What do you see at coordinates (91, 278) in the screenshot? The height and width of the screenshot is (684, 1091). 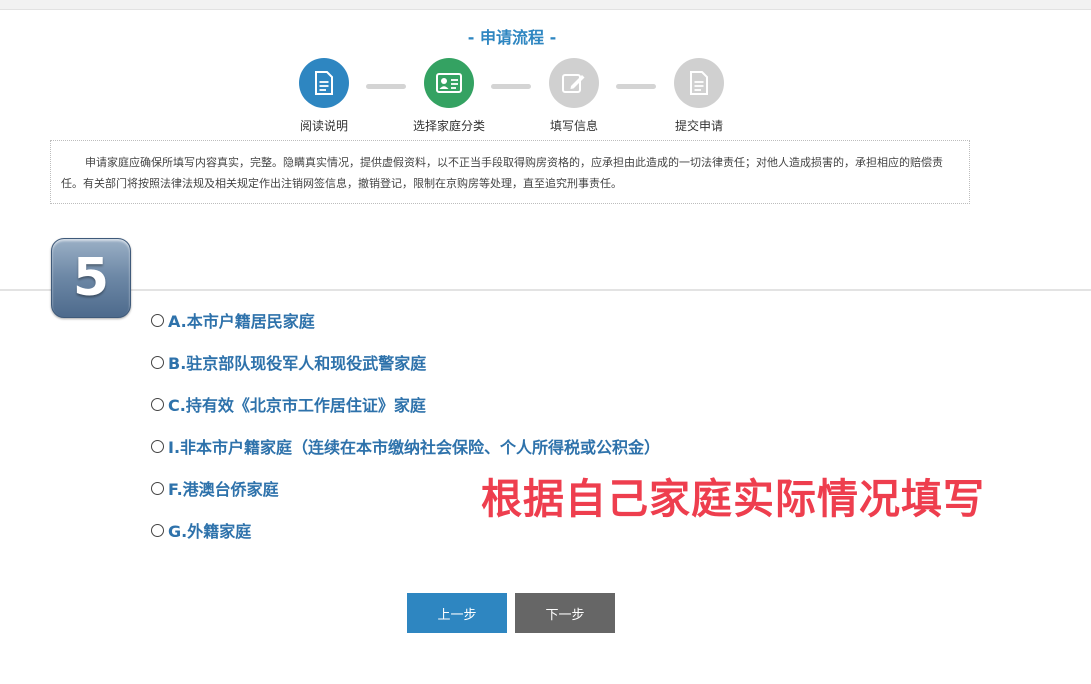 I see `step-number-badge: 5` at bounding box center [91, 278].